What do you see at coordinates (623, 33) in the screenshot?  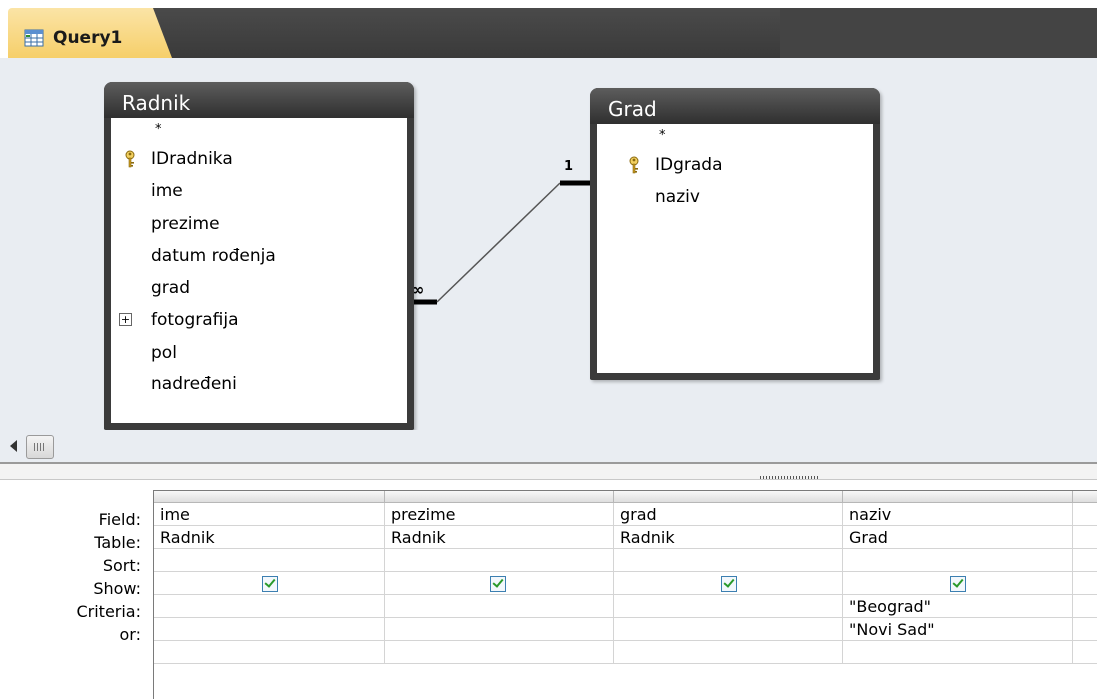 I see `tab-bar-background` at bounding box center [623, 33].